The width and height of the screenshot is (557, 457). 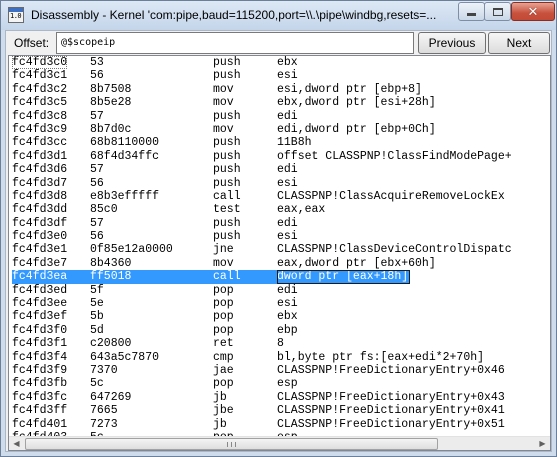 I want to click on instruction-bytes: e8b3efffff, so click(x=125, y=196).